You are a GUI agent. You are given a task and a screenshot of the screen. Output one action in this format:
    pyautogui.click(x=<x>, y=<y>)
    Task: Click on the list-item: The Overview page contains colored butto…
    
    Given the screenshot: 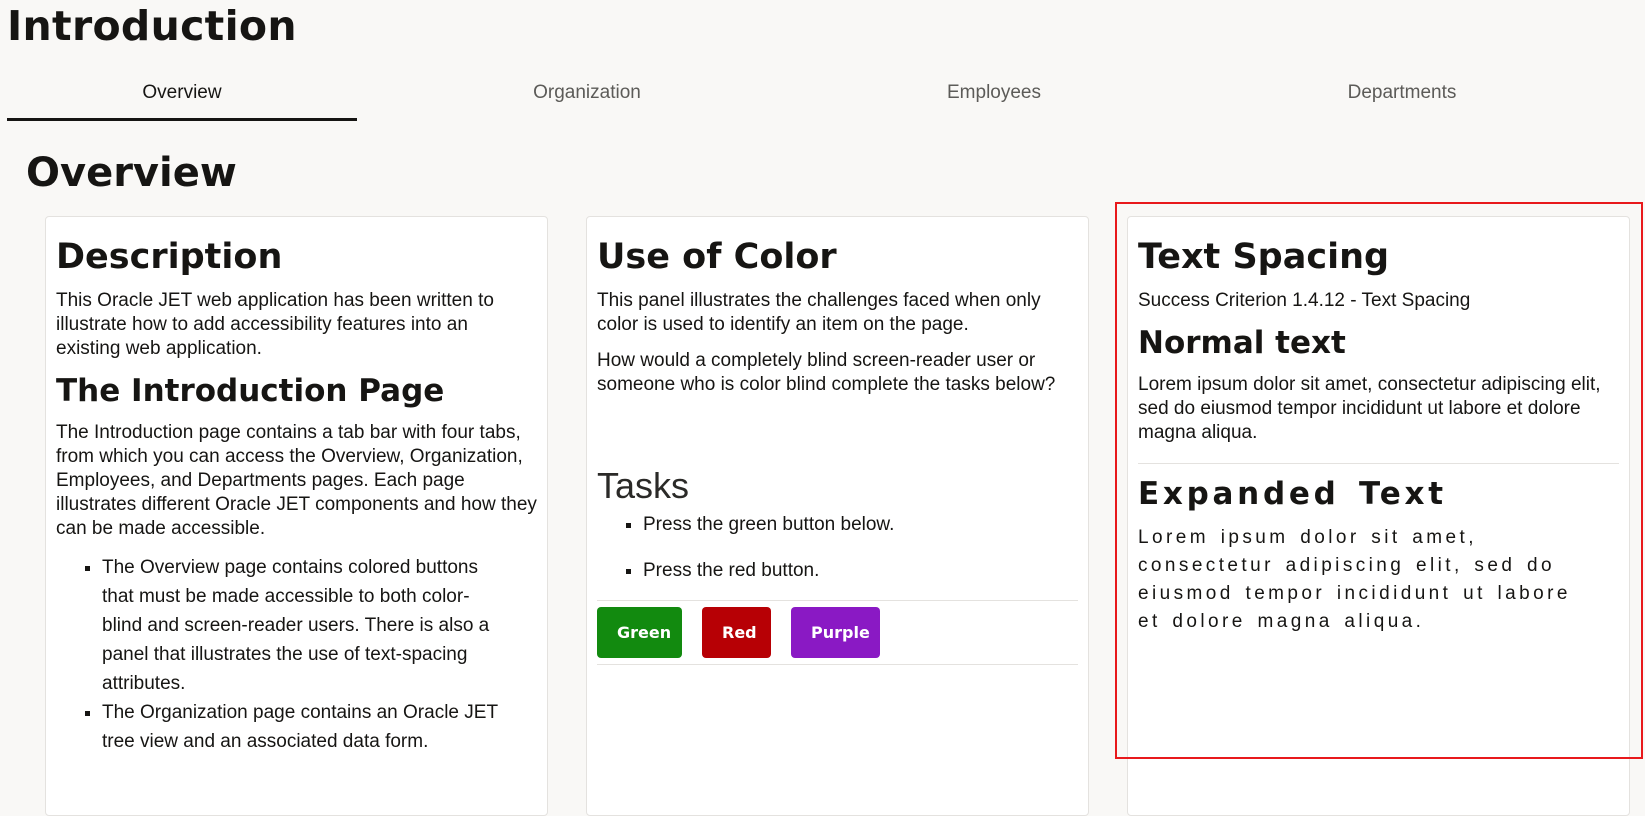 What is the action you would take?
    pyautogui.click(x=304, y=625)
    